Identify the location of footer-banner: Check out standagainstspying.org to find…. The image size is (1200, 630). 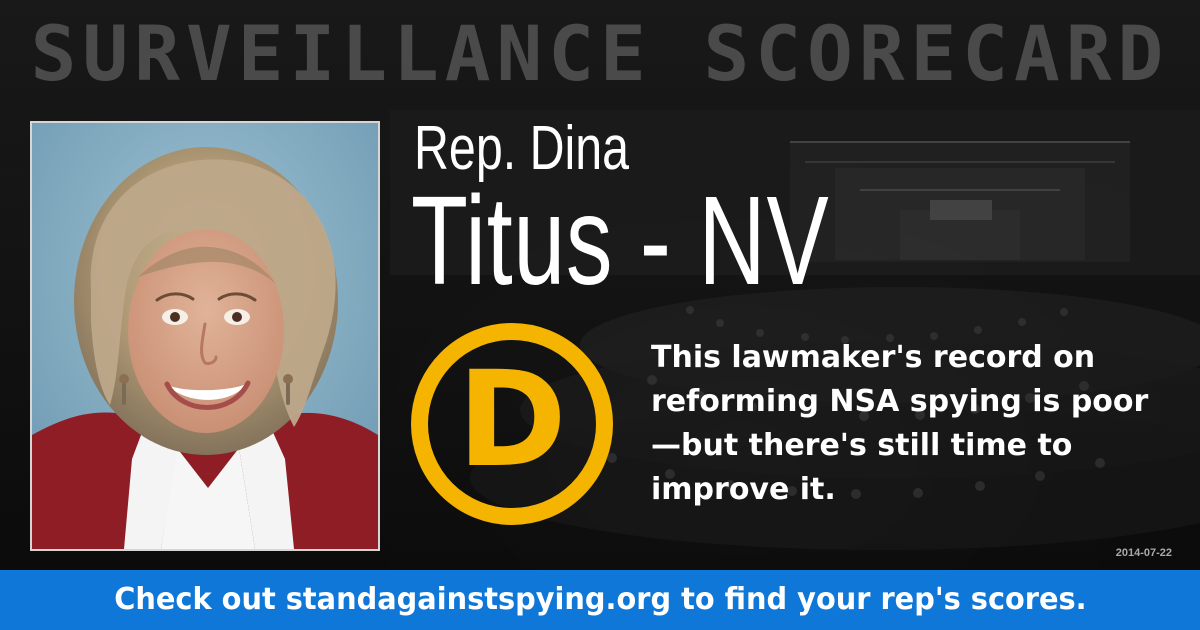
(600, 600).